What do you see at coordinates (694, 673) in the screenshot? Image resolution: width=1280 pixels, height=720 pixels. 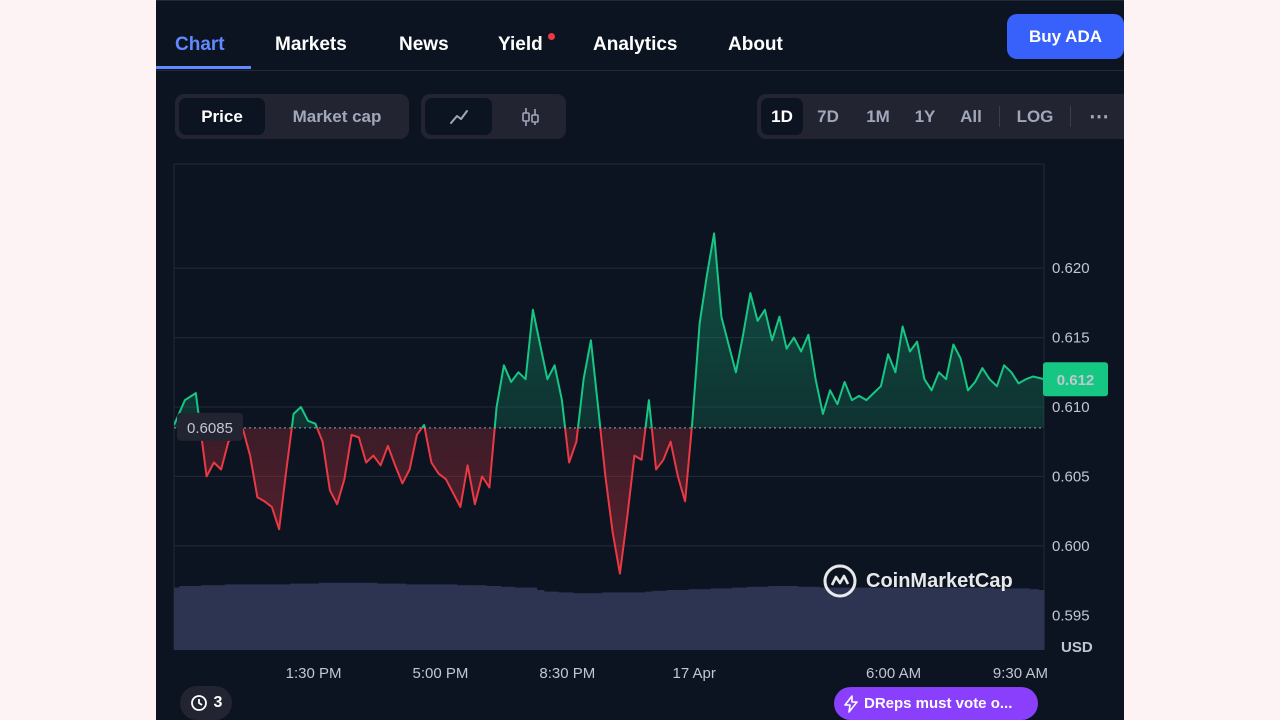 I see `x-tick-label: 17 Apr` at bounding box center [694, 673].